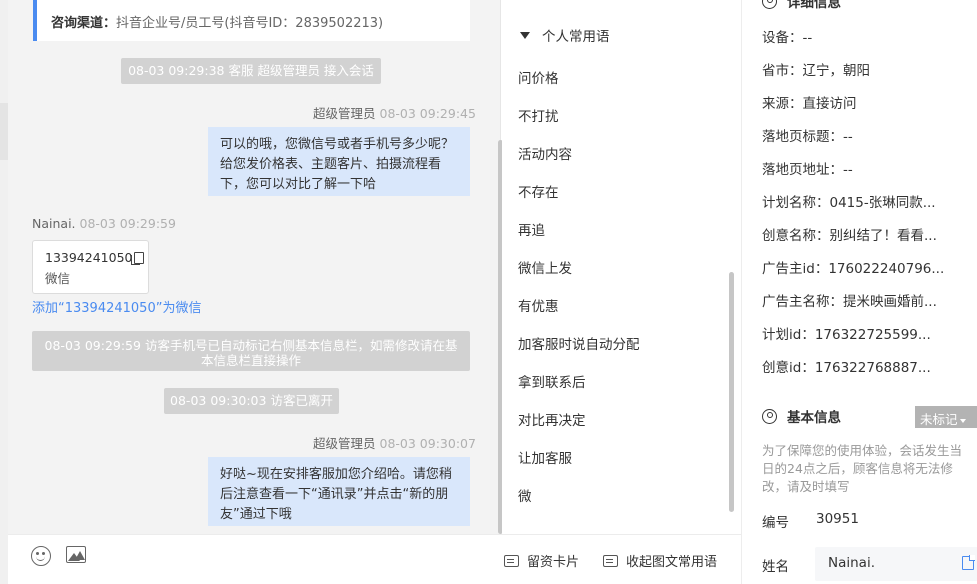 The width and height of the screenshot is (977, 584). I want to click on basic-info-title: 基本信息, so click(801, 416).